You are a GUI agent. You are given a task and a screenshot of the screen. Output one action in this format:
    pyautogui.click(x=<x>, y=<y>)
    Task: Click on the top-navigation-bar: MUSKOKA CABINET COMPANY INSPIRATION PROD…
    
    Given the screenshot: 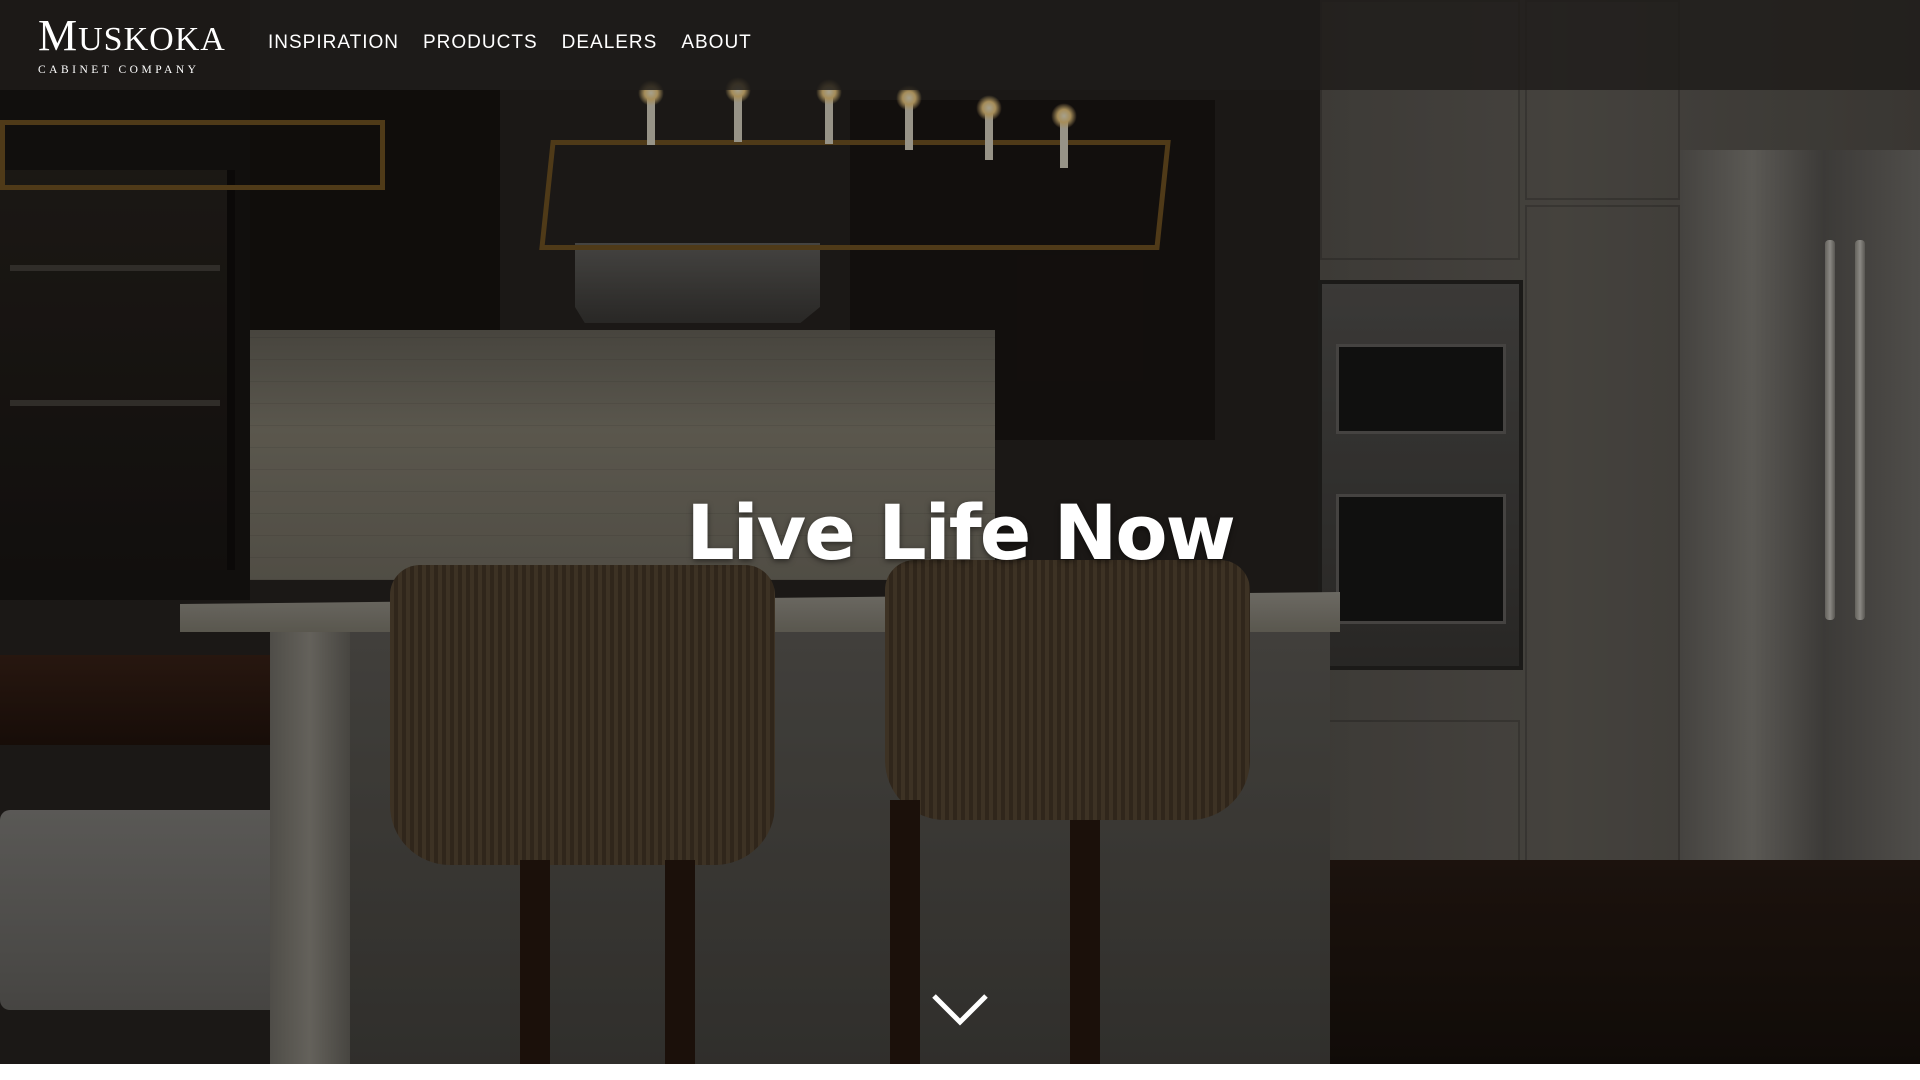 What is the action you would take?
    pyautogui.click(x=960, y=45)
    